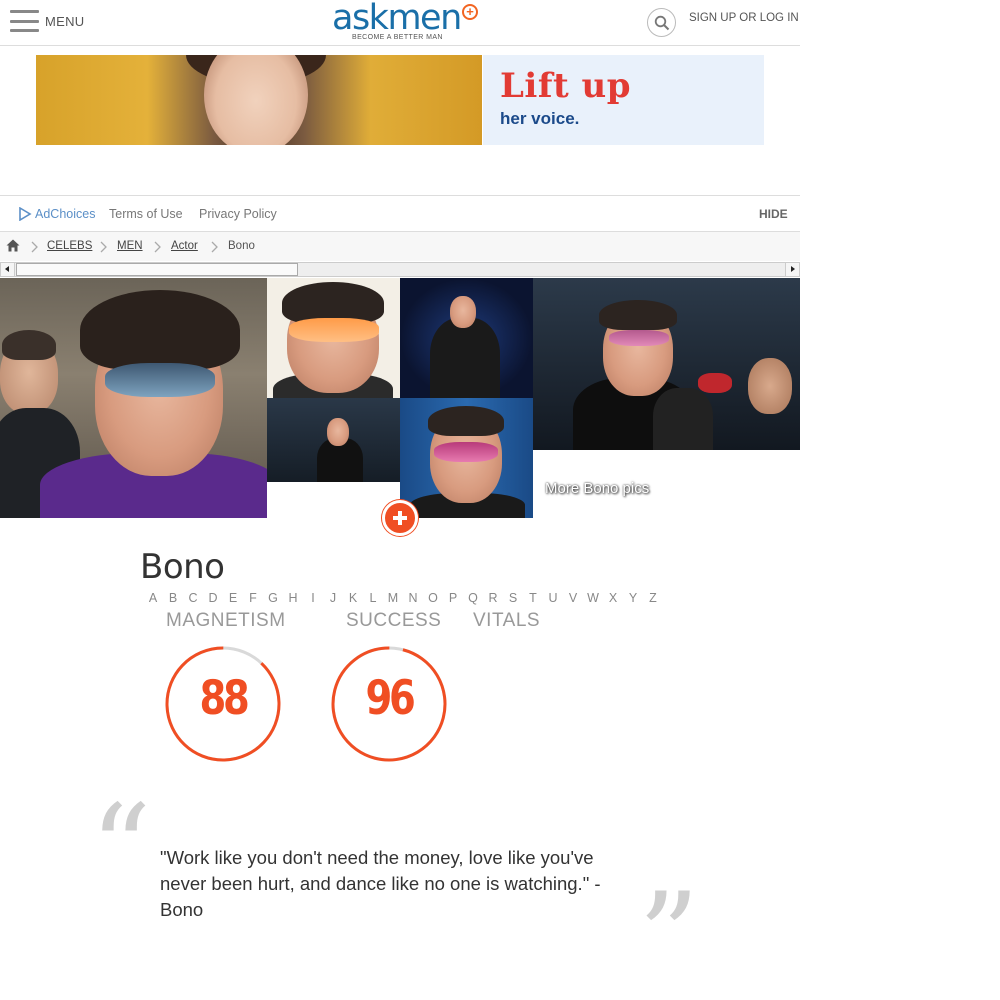 This screenshot has width=1000, height=1000. I want to click on tab-success: SUCCESS, so click(393, 621).